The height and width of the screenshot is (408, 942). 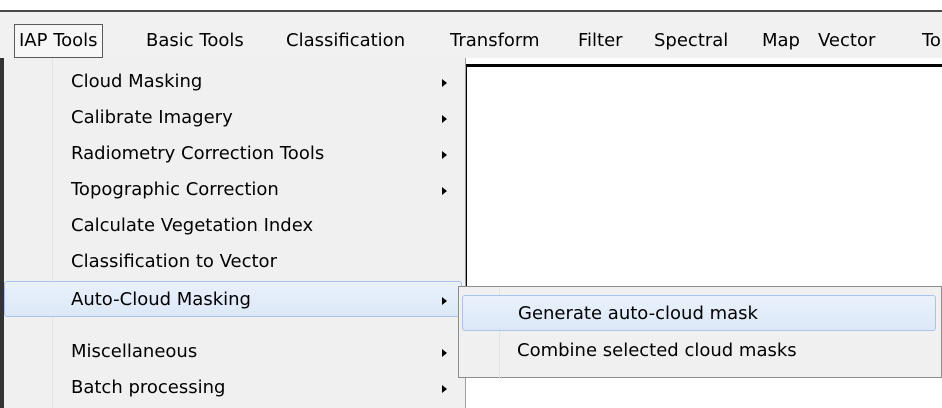 I want to click on menu-item-calculate-vegetation-index: Calculate Vegetation Index, so click(x=233, y=226).